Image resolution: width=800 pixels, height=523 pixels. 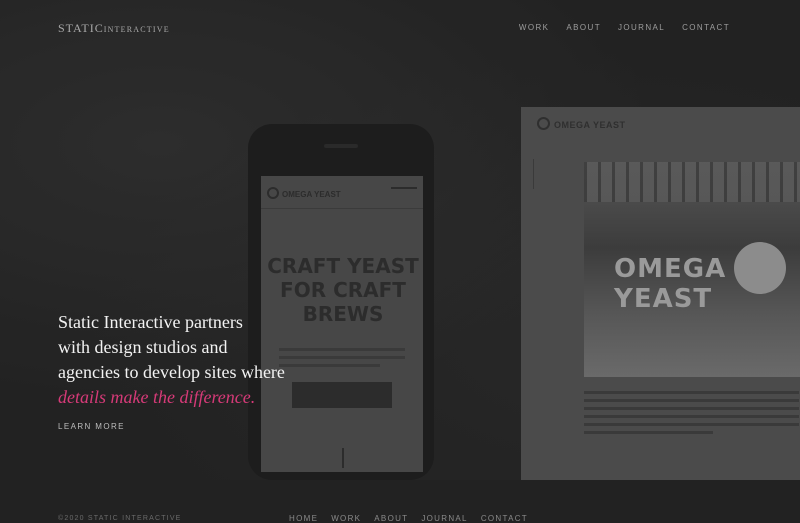 What do you see at coordinates (81, 28) in the screenshot?
I see `logo-primary: STATIC` at bounding box center [81, 28].